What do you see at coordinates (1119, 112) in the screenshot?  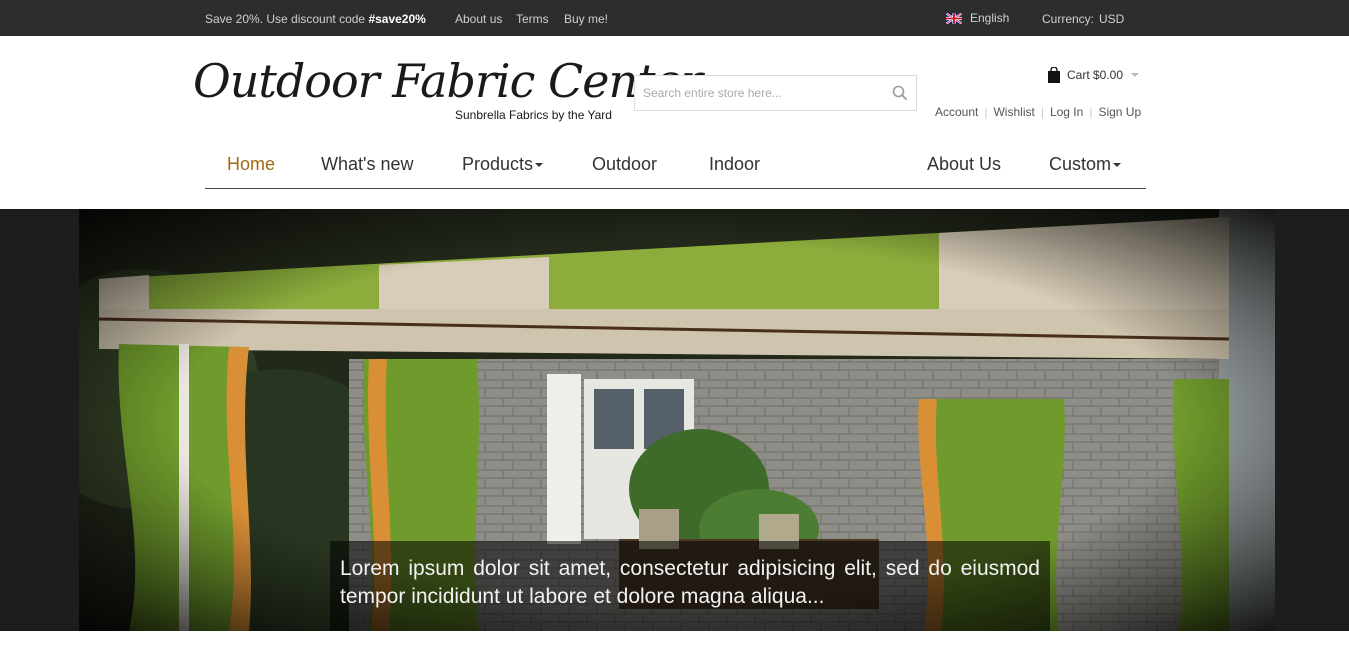 I see `signup-link: Sign Up` at bounding box center [1119, 112].